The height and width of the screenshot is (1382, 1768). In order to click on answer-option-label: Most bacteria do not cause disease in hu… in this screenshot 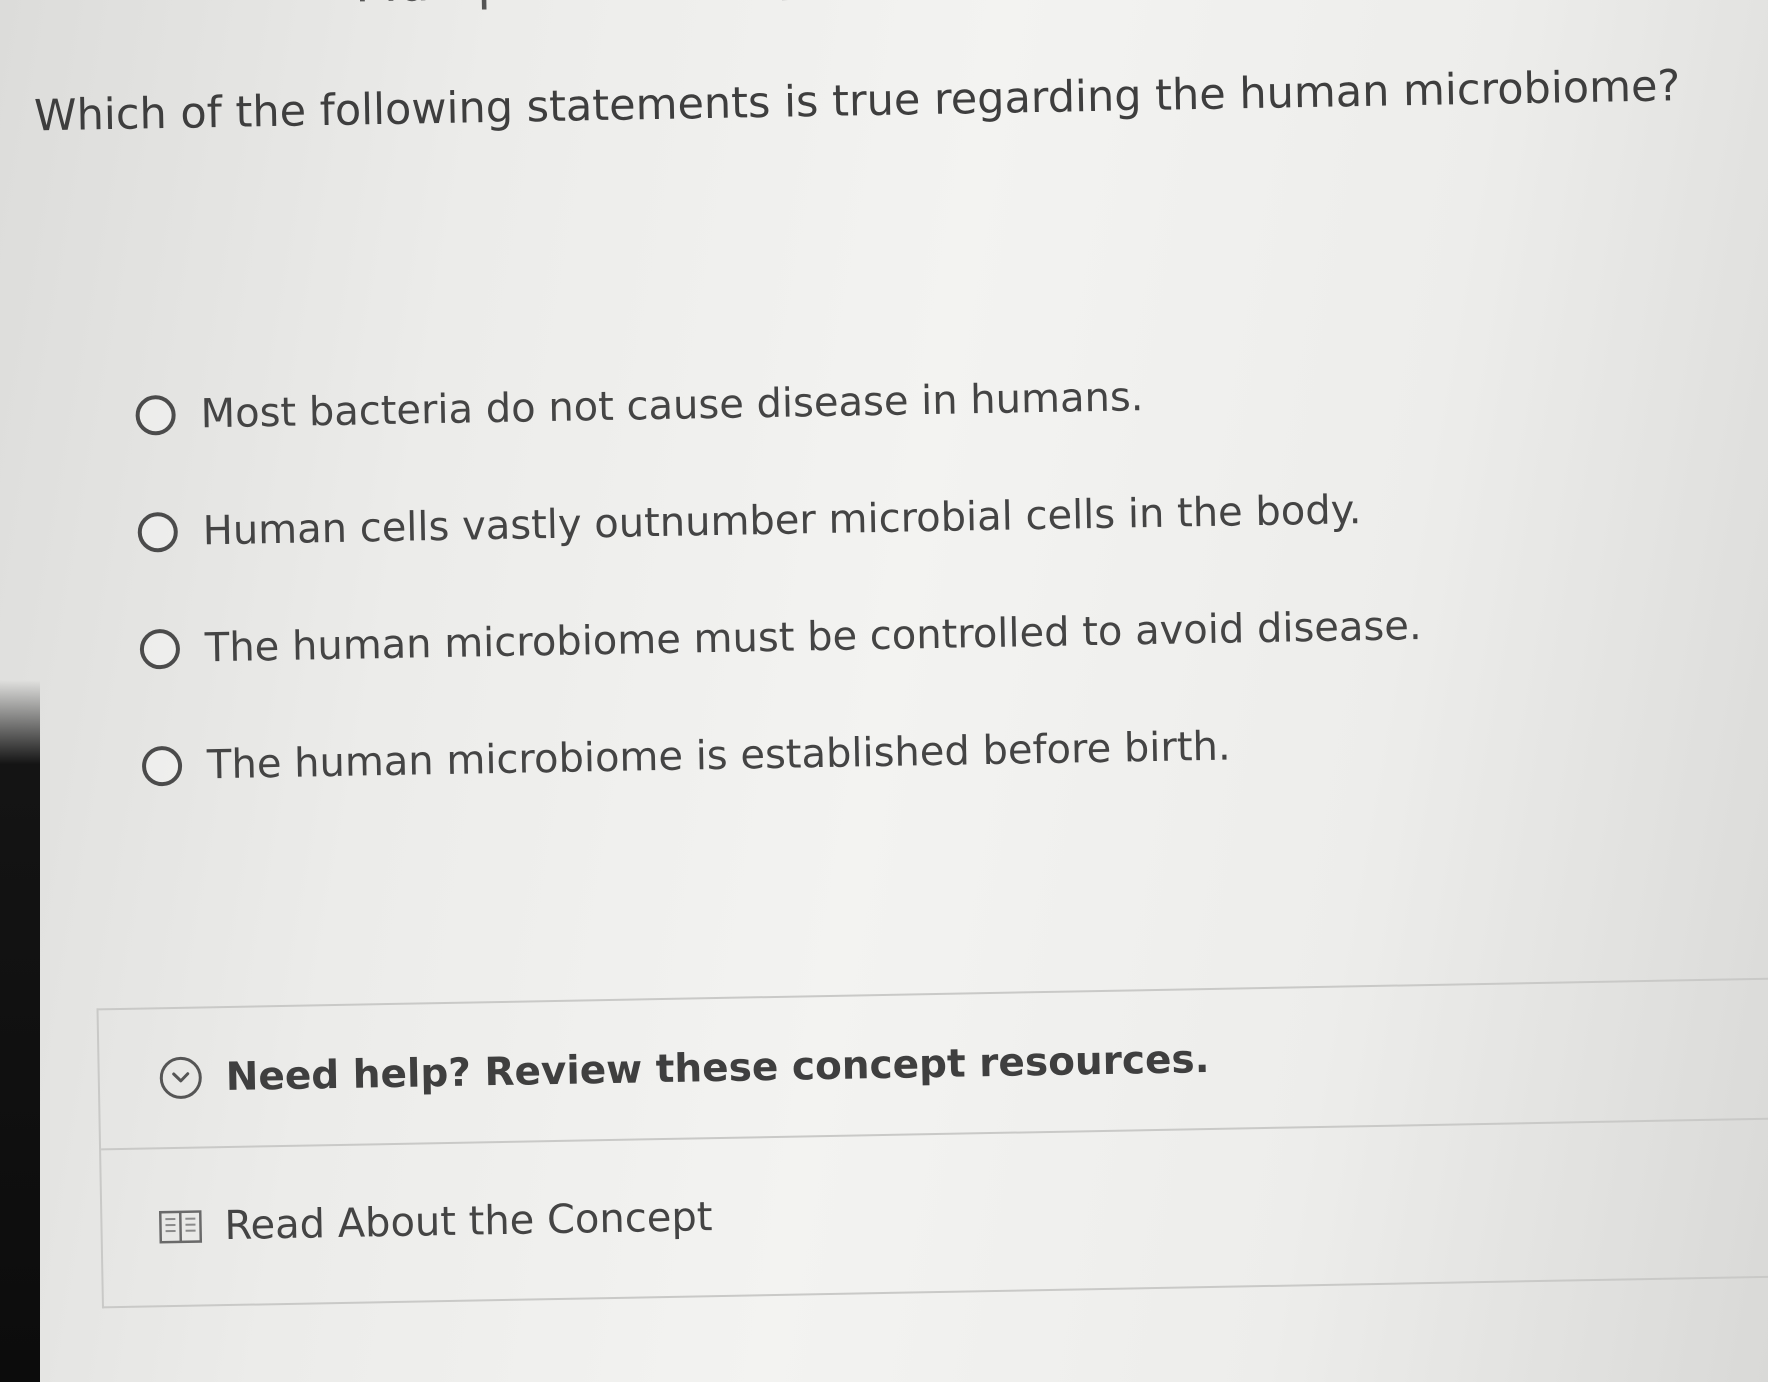, I will do `click(672, 406)`.